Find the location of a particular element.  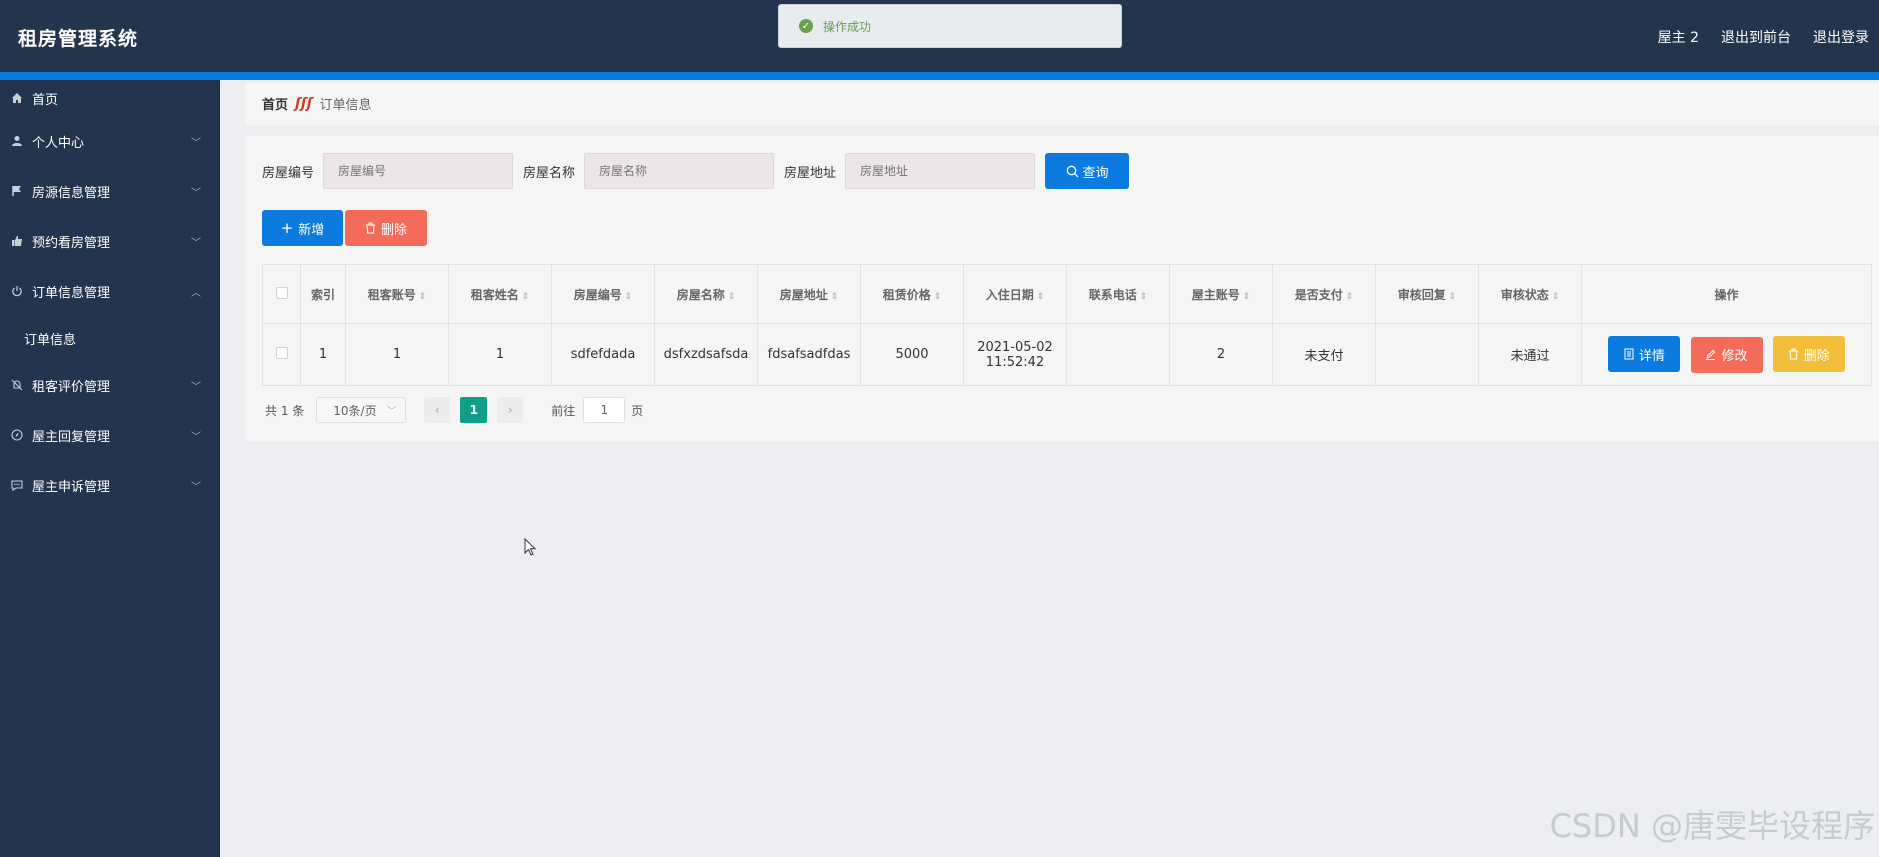

house-name-input is located at coordinates (679, 171).